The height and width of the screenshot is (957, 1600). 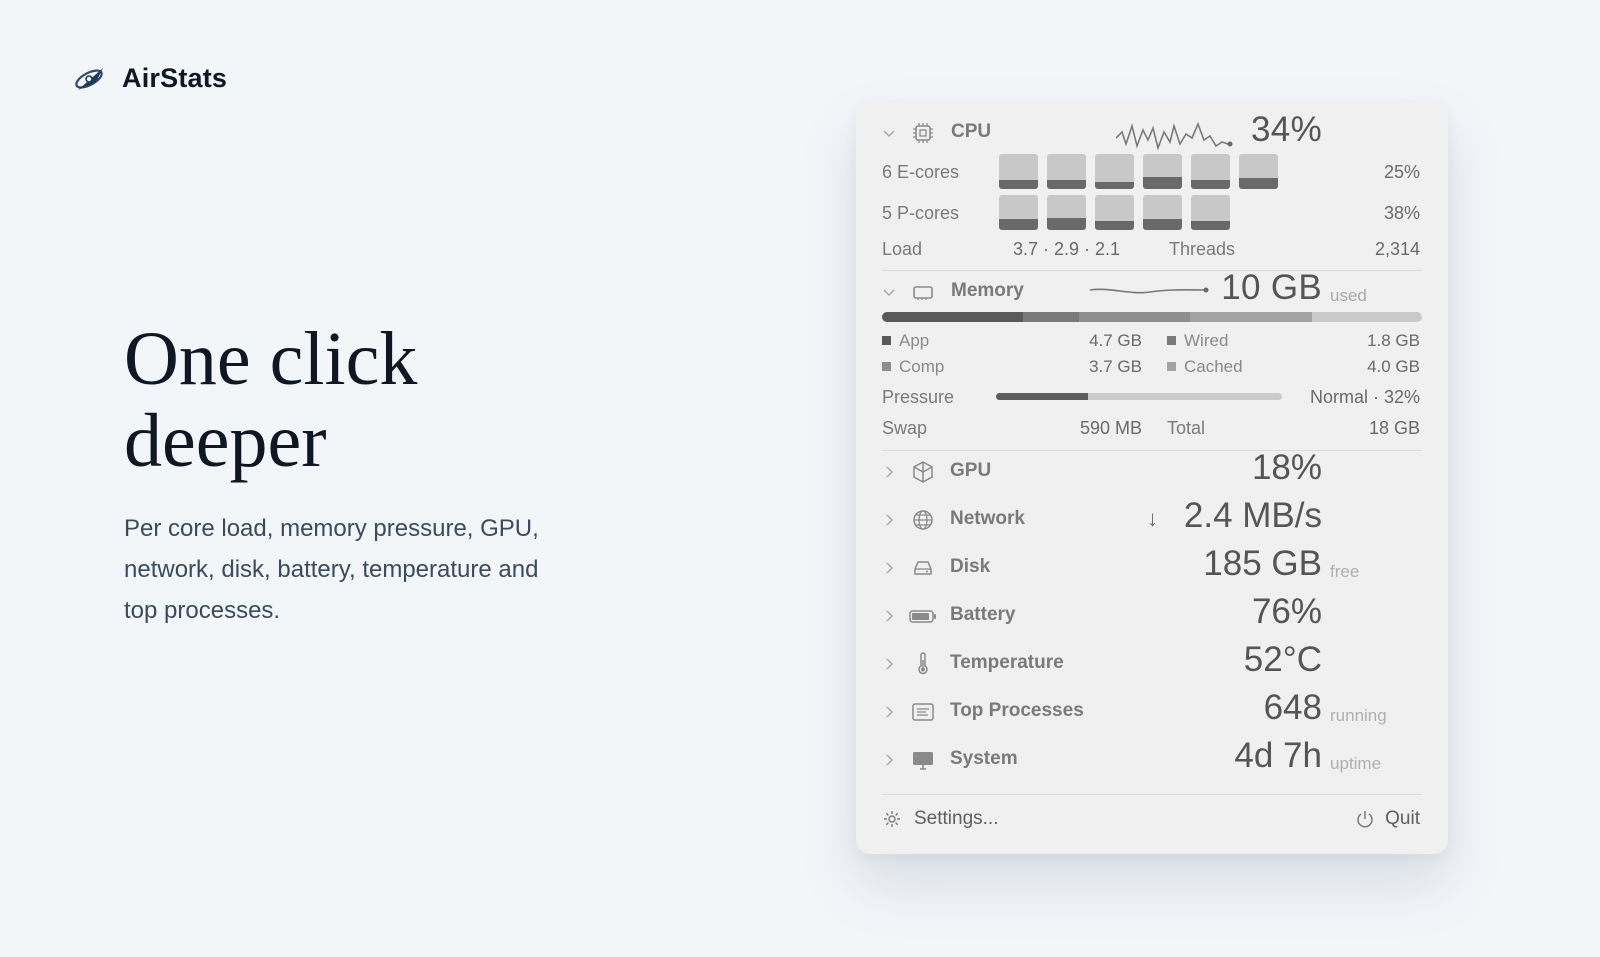 I want to click on pressure-bar, so click(x=1139, y=396).